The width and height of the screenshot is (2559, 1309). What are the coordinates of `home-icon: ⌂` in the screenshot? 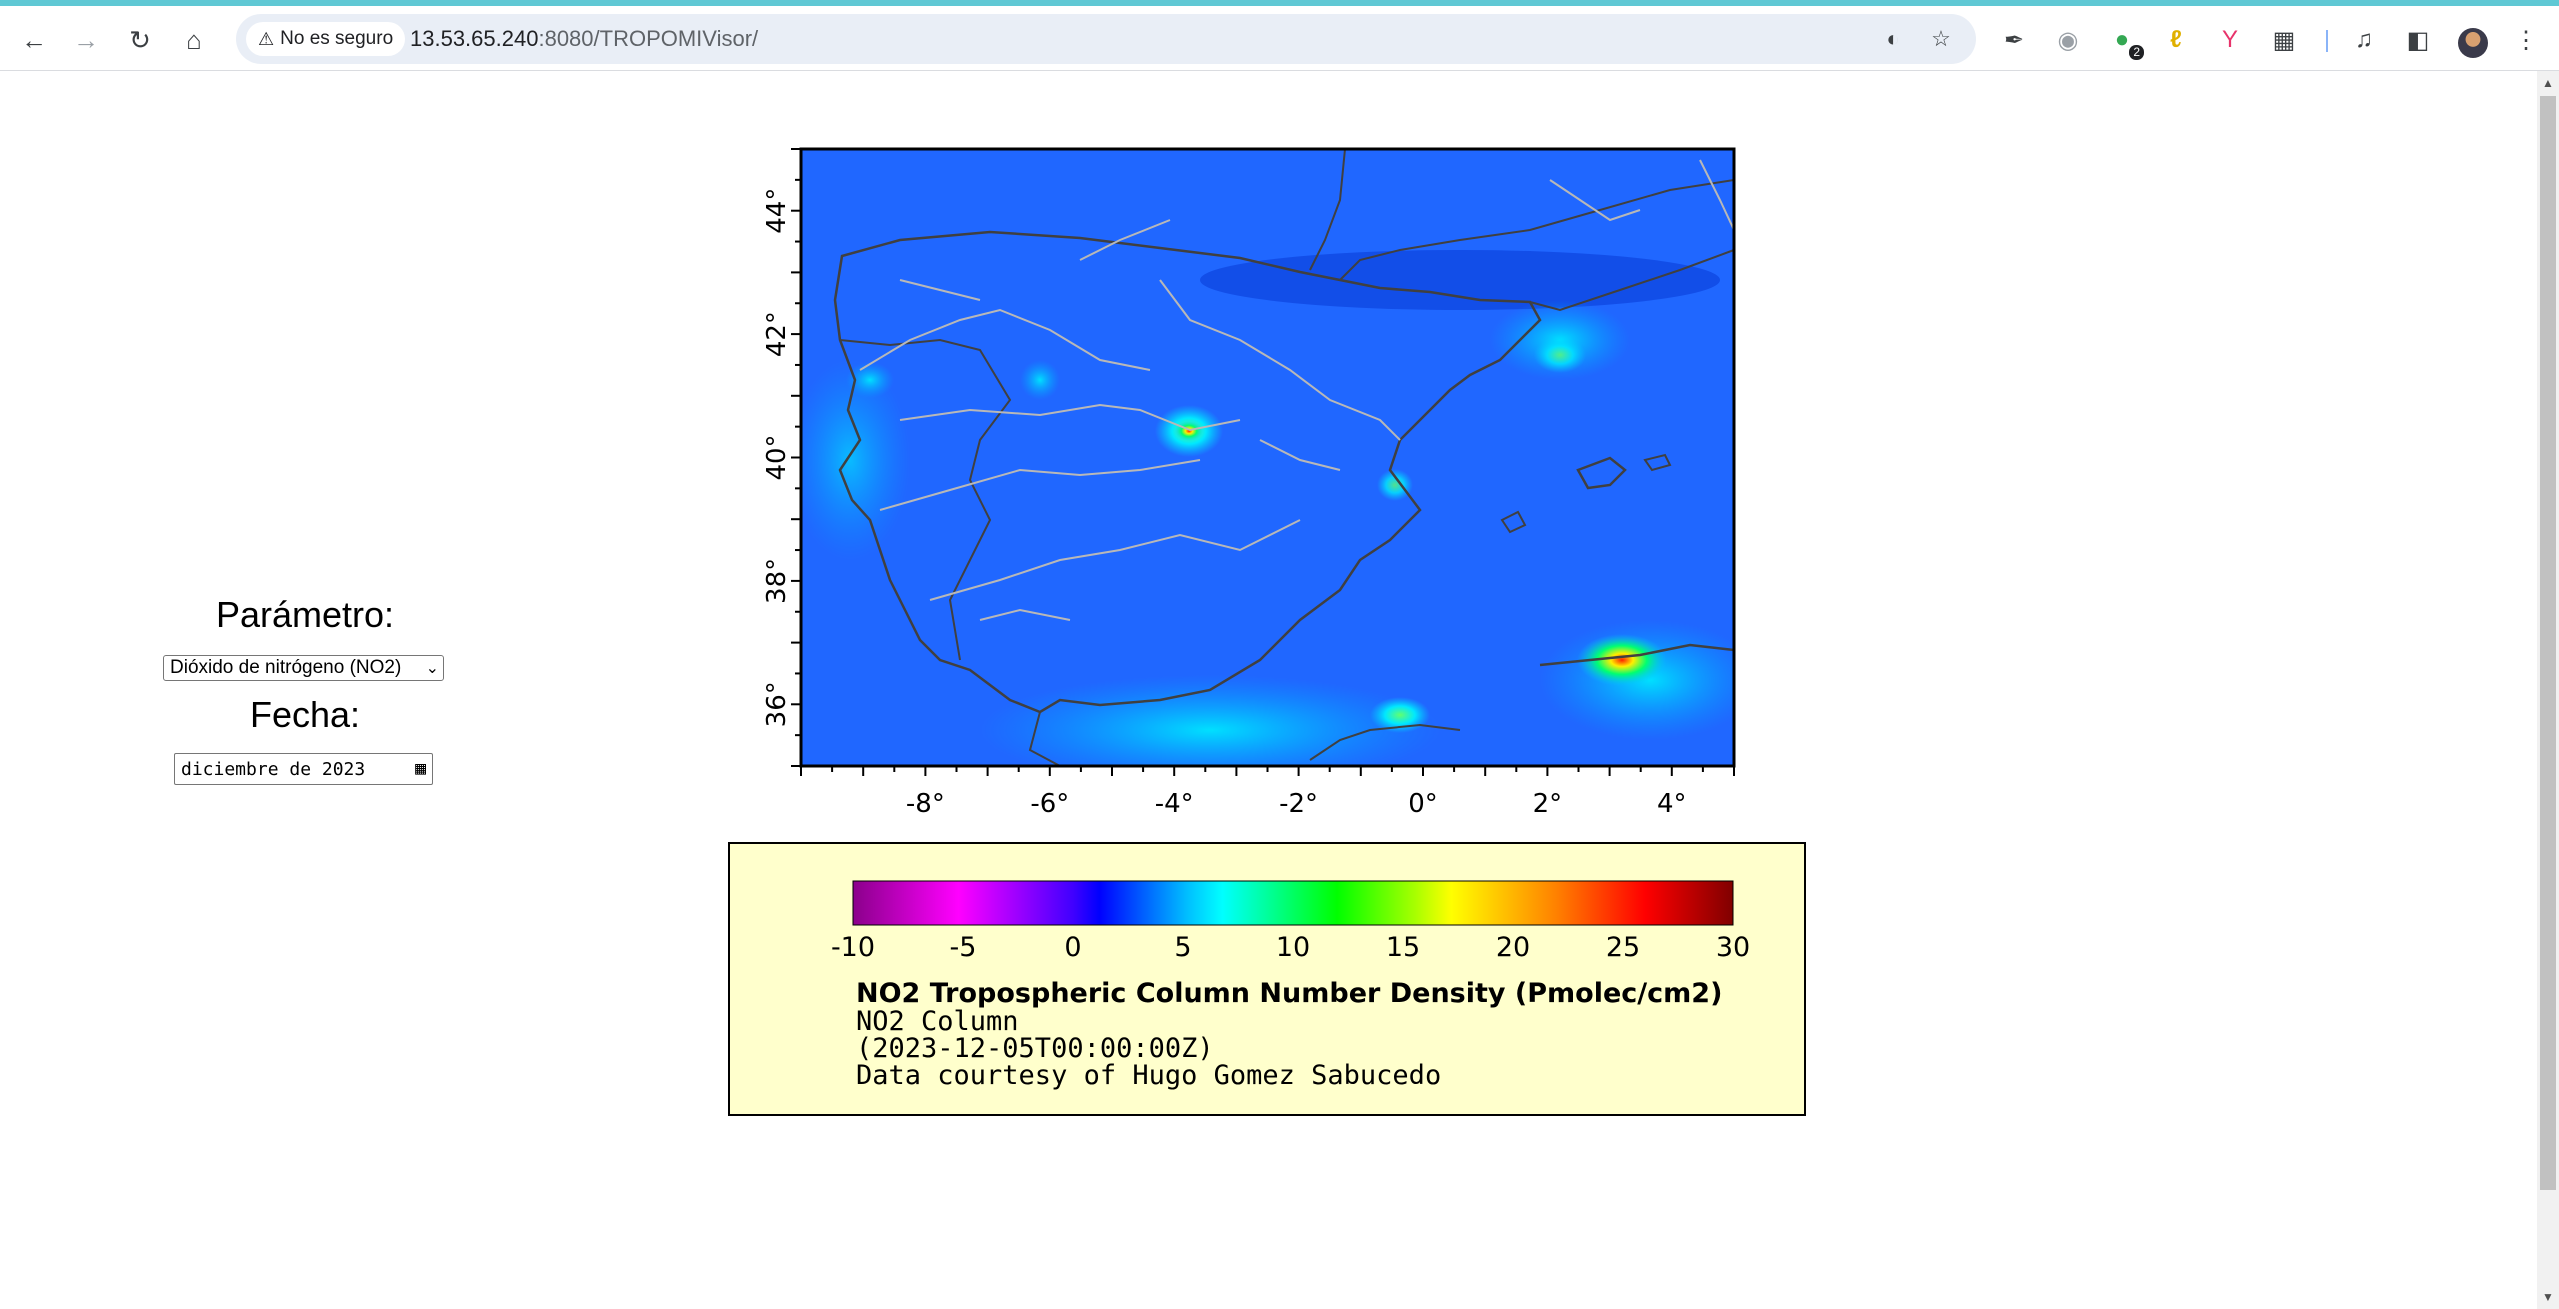 It's located at (194, 40).